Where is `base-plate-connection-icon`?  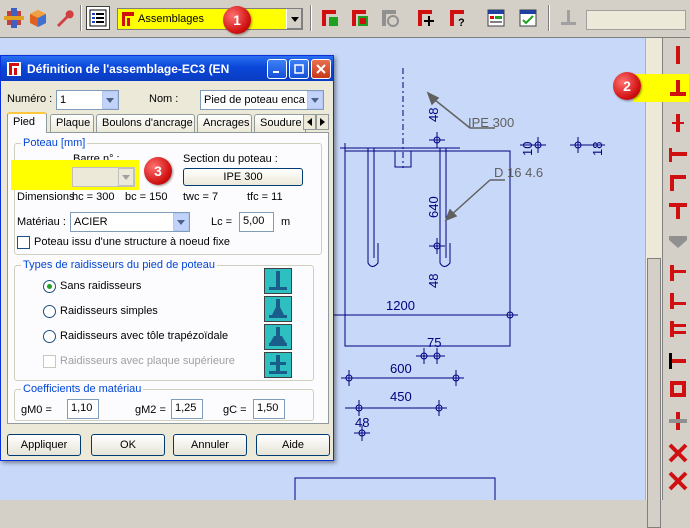 base-plate-connection-icon is located at coordinates (678, 89).